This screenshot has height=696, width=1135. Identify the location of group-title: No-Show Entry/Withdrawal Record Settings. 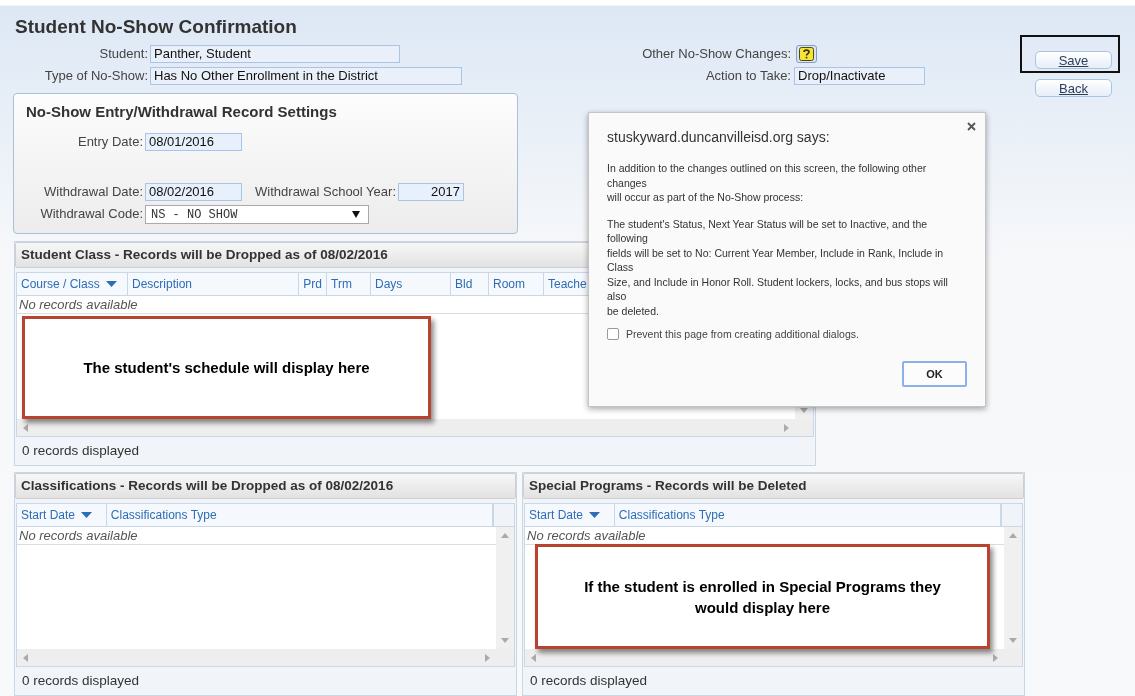
(182, 112).